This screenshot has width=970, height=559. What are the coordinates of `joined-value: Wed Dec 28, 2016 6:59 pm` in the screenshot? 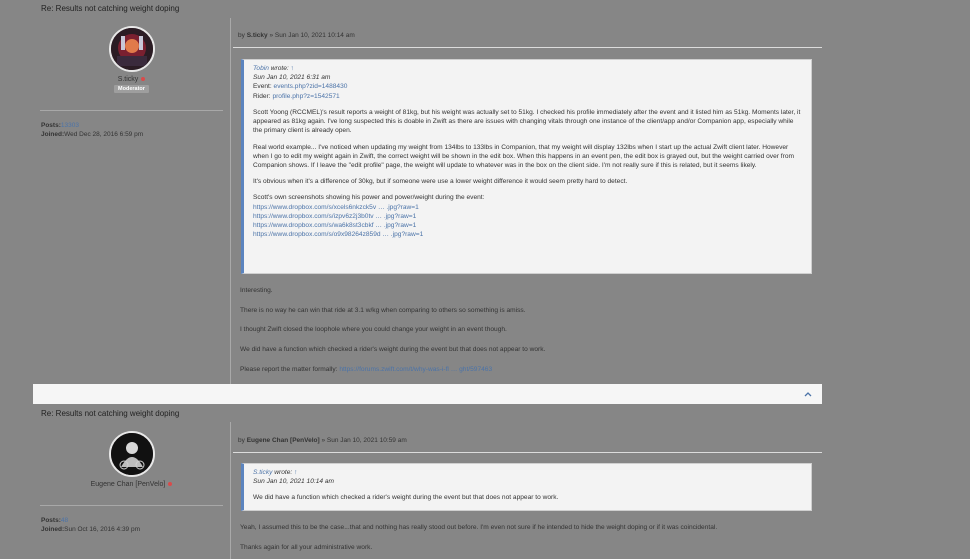 It's located at (104, 134).